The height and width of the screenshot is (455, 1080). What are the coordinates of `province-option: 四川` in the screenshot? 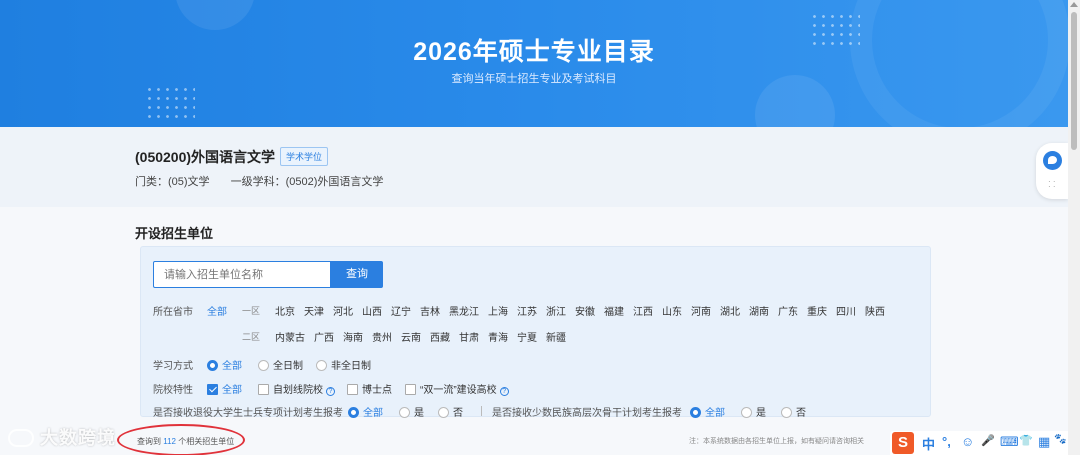 It's located at (846, 310).